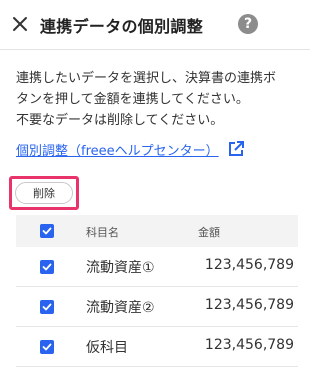 This screenshot has width=320, height=374. I want to click on table-row: 流動資産① 123,456,789, so click(157, 267).